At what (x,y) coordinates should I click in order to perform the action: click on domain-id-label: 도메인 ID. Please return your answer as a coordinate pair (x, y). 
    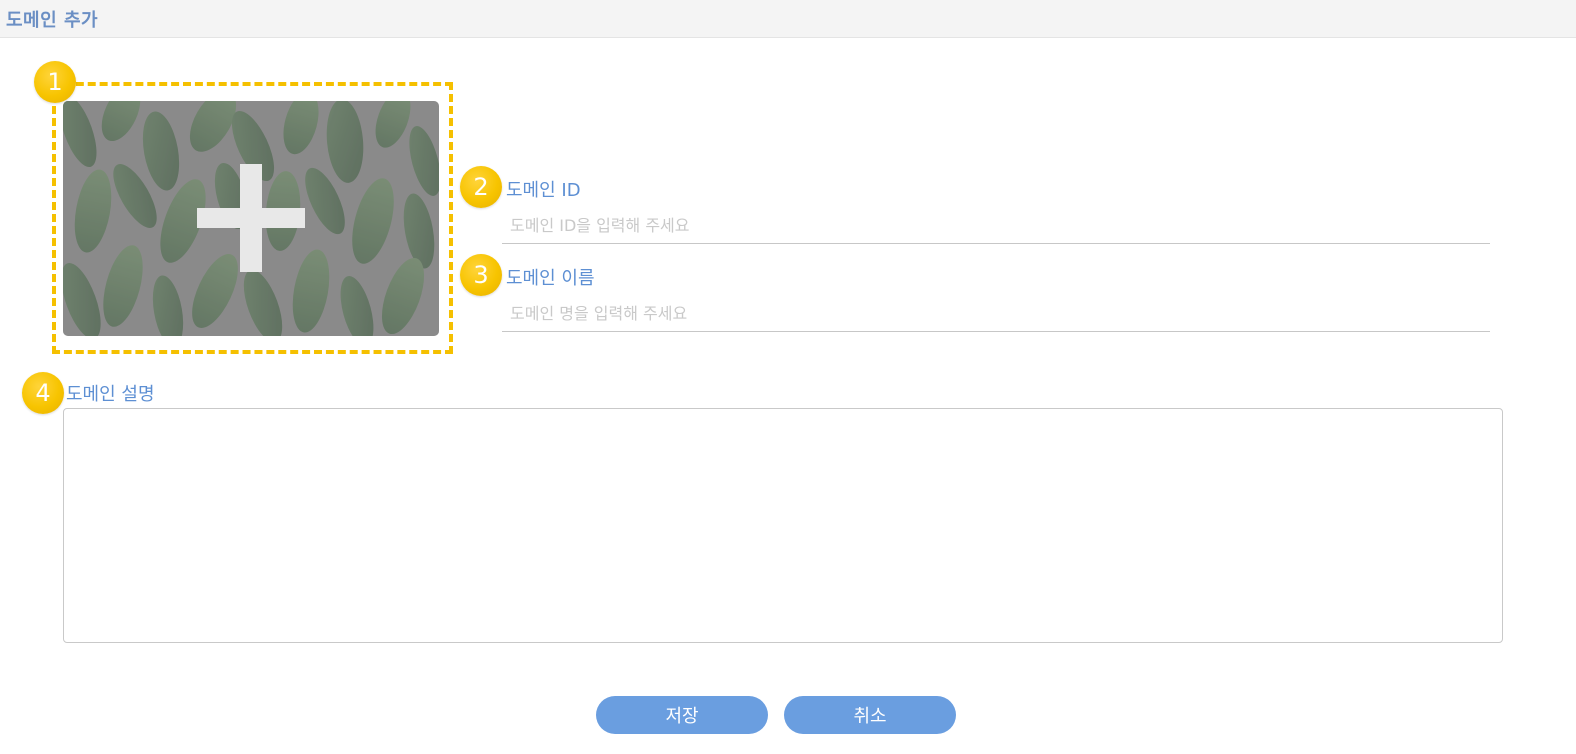
    Looking at the image, I should click on (543, 190).